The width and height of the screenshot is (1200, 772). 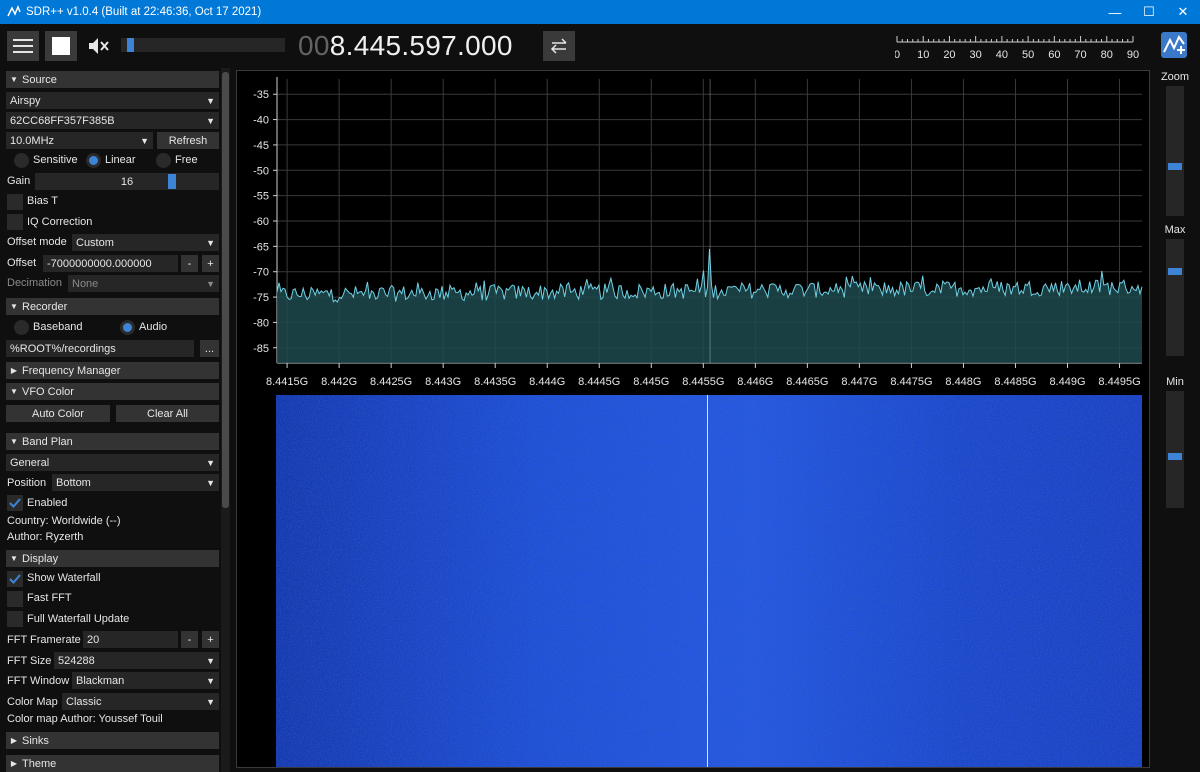 I want to click on fft-x-tick-label: 8.442G, so click(x=339, y=382).